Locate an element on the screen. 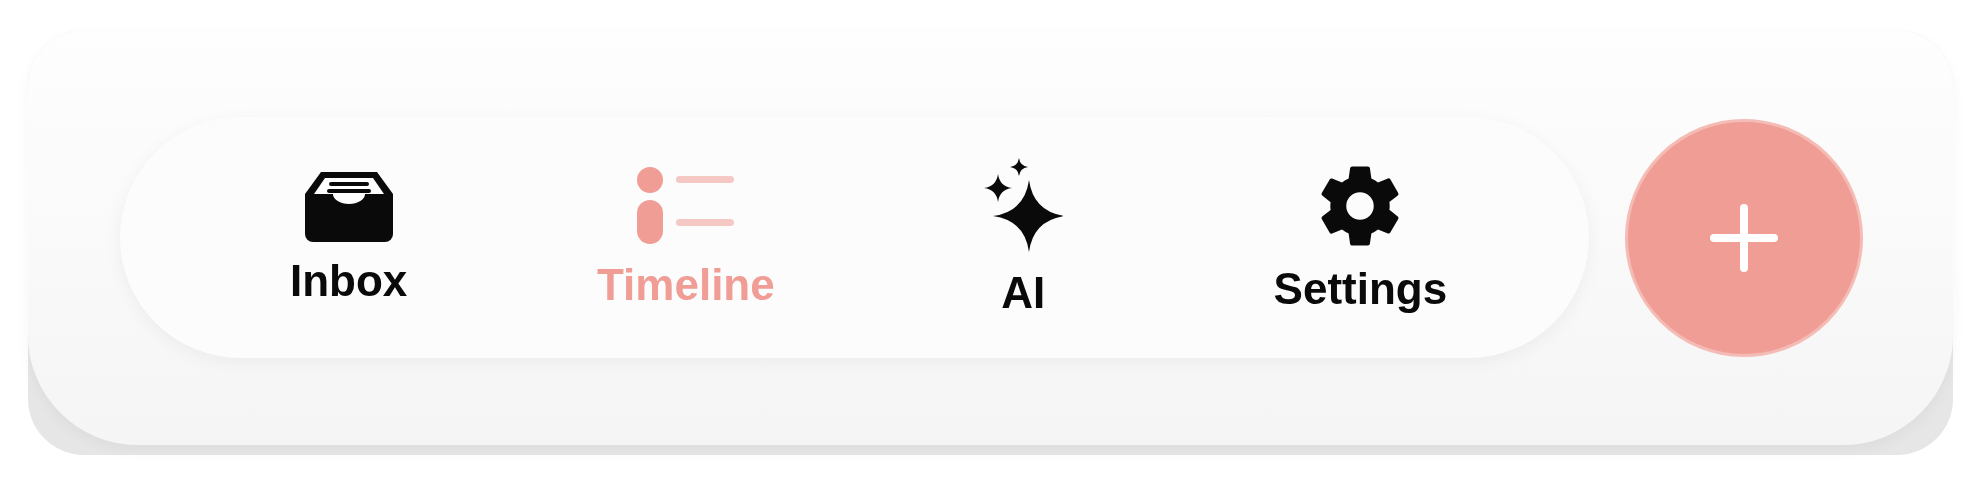 This screenshot has width=1988, height=486. plus-icon is located at coordinates (1744, 237).